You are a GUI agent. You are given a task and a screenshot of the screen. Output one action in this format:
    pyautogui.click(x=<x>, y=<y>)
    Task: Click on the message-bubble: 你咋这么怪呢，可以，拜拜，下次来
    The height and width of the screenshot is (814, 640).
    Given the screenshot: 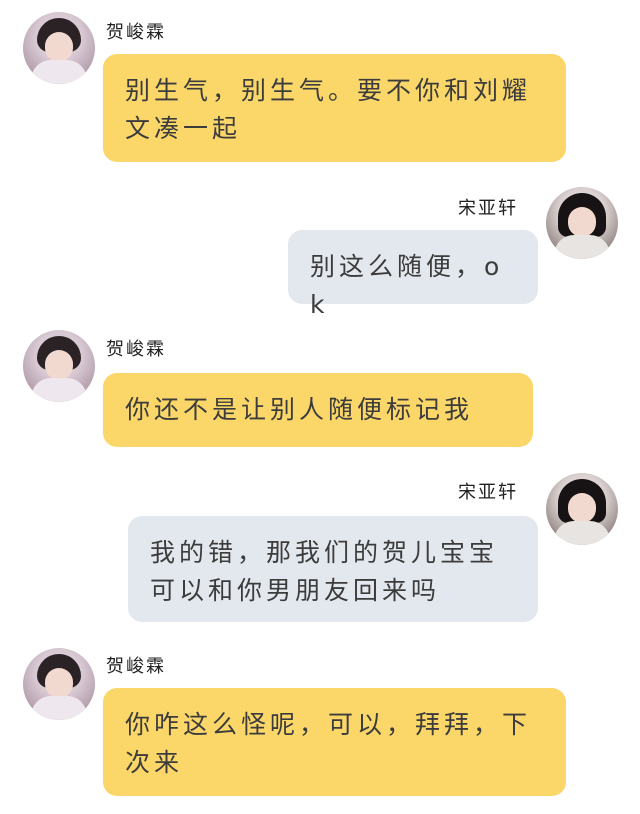 What is the action you would take?
    pyautogui.click(x=334, y=742)
    